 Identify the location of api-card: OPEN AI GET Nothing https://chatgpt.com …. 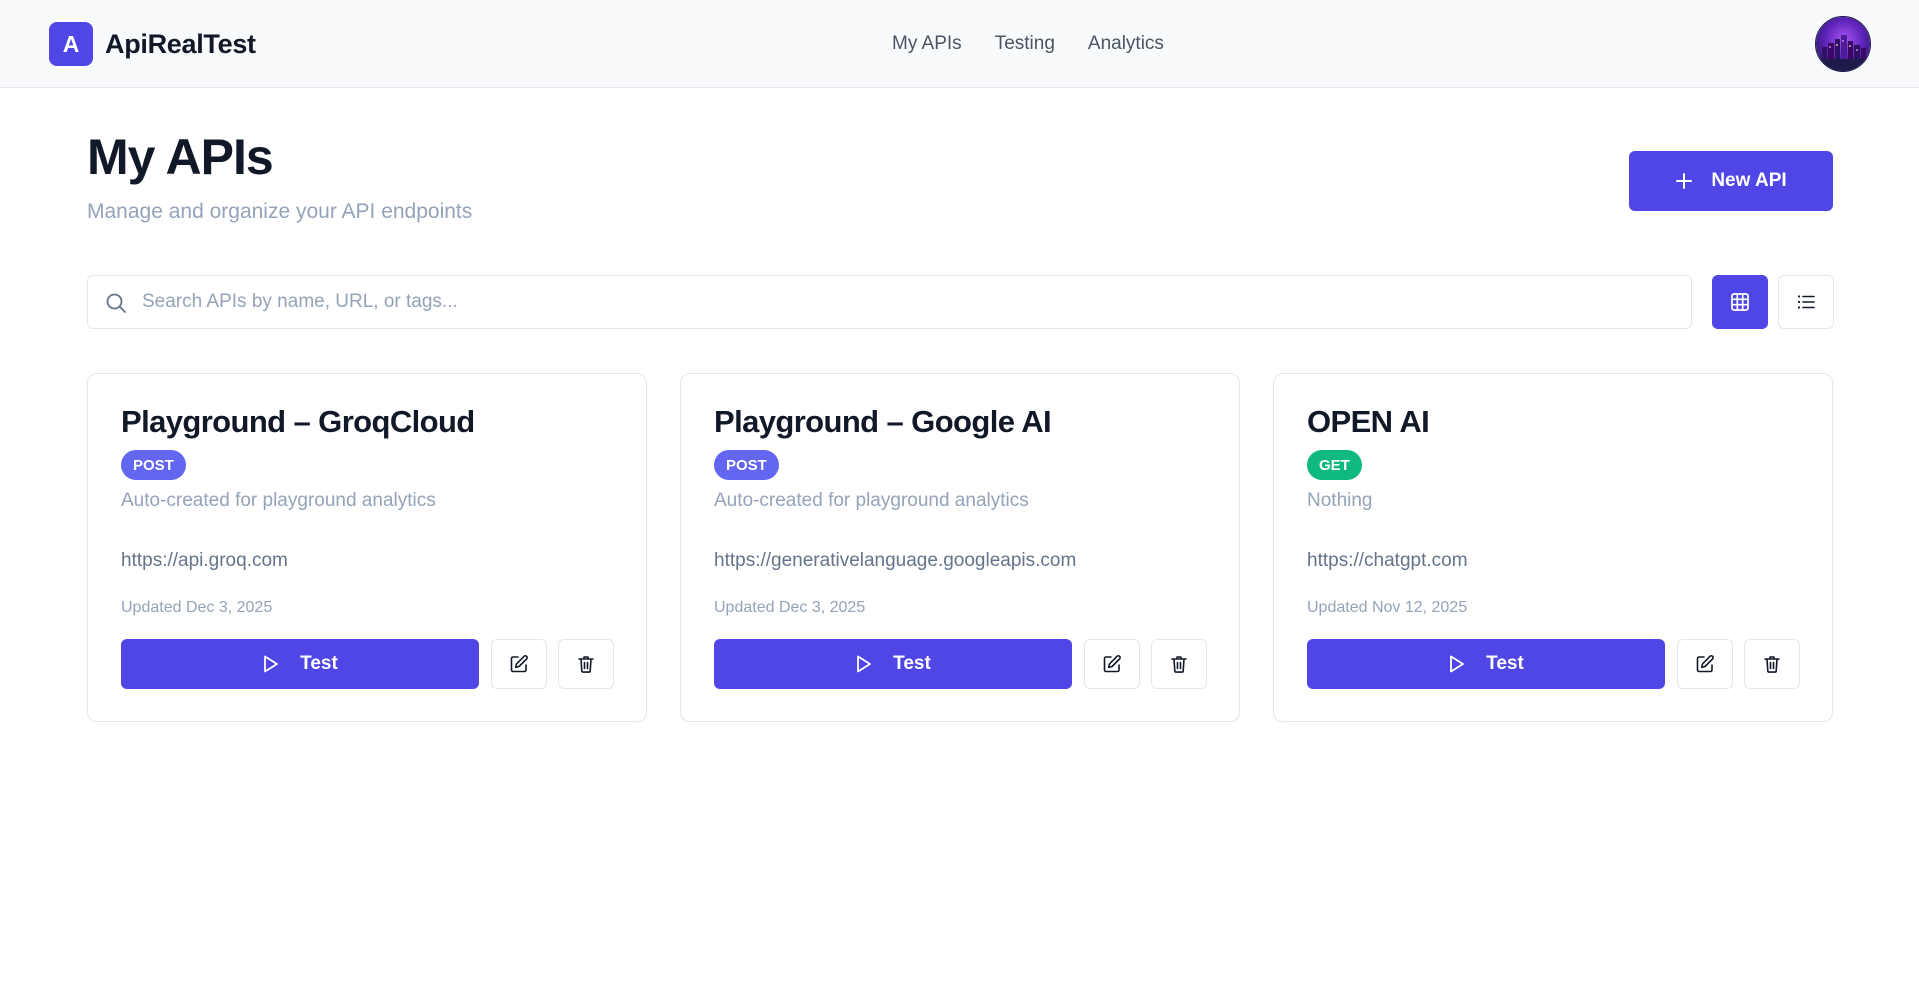
(1553, 547).